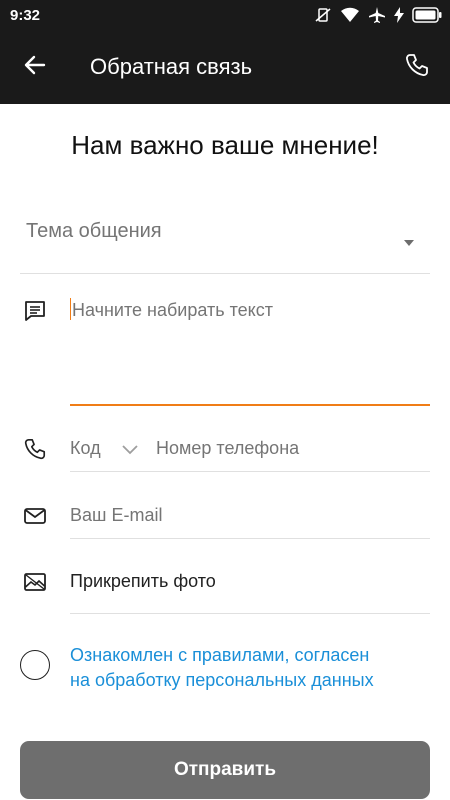 The image size is (450, 800). I want to click on consent-line-2: на обработку персональных данных, so click(222, 680).